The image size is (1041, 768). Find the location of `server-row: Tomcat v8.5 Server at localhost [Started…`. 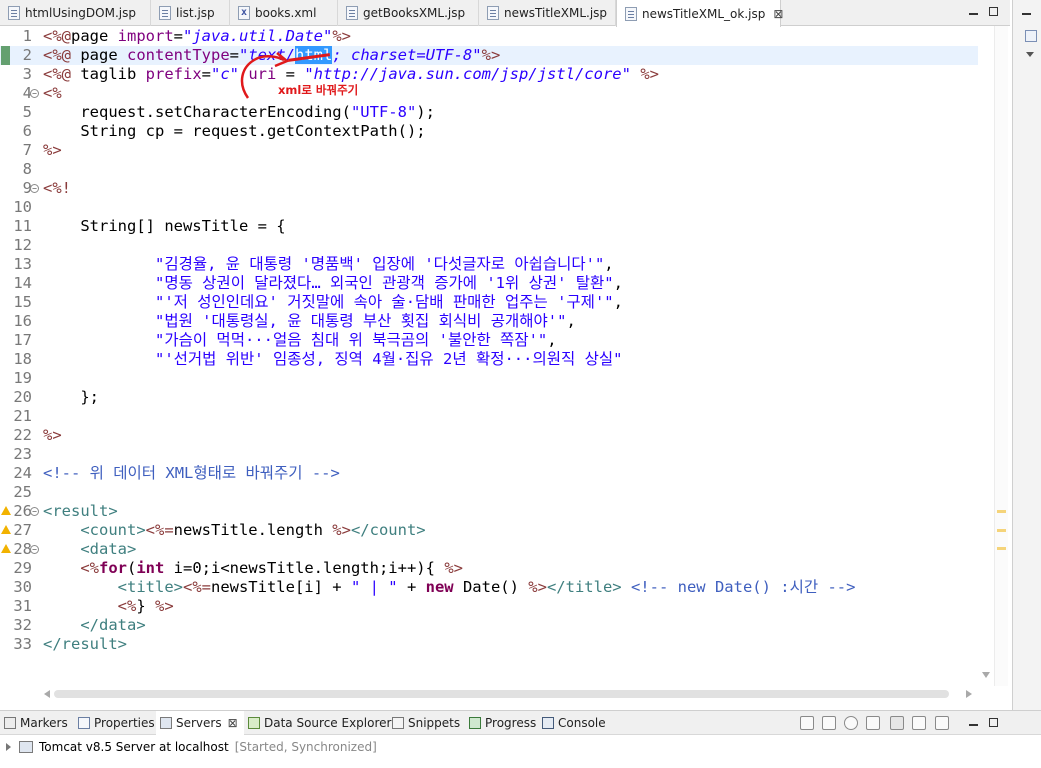

server-row: Tomcat v8.5 Server at localhost [Started… is located at coordinates (191, 747).